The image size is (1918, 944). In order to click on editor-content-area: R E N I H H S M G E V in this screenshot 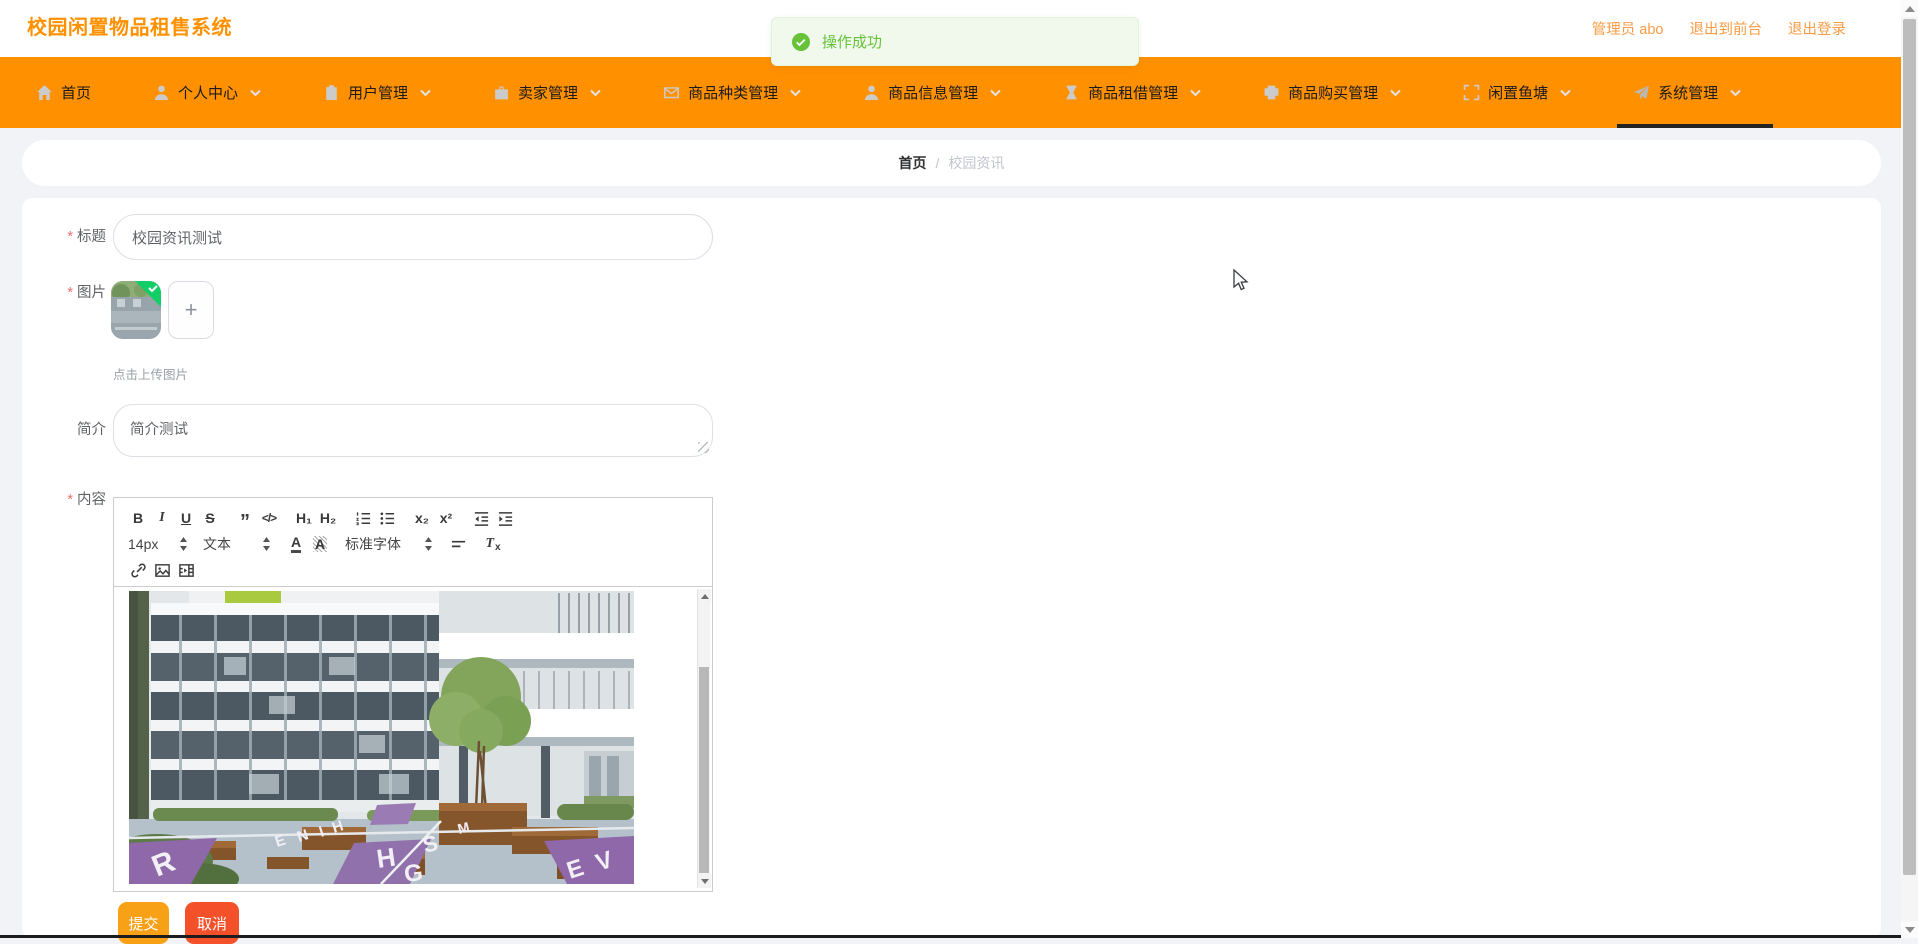, I will do `click(413, 738)`.